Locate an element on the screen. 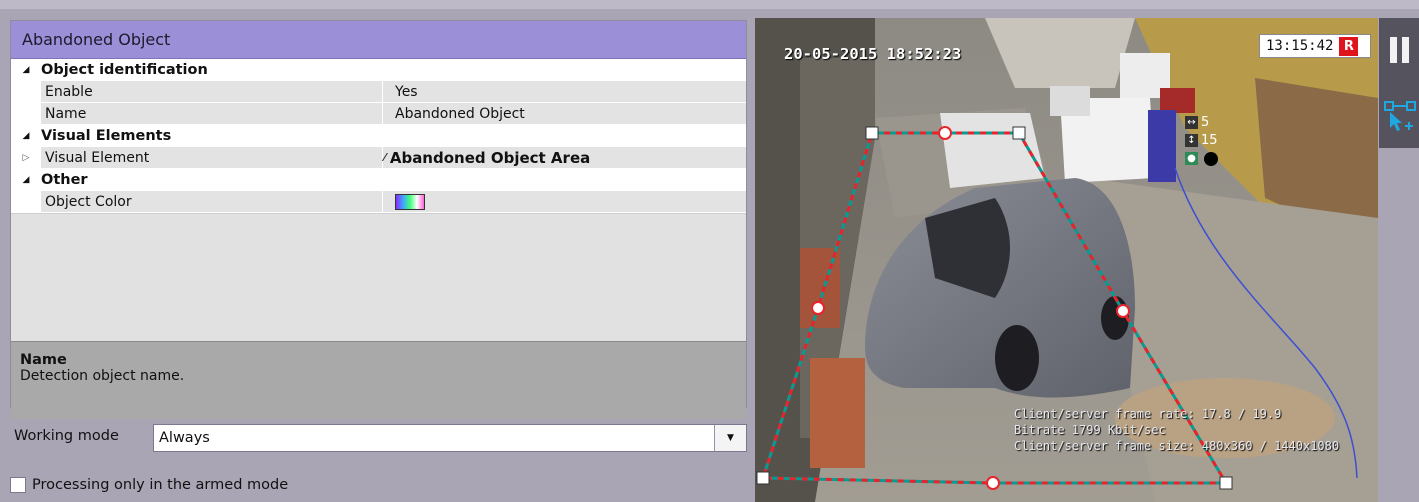 The image size is (1419, 502). visual-element-name: Abandoned Object Area is located at coordinates (490, 157).